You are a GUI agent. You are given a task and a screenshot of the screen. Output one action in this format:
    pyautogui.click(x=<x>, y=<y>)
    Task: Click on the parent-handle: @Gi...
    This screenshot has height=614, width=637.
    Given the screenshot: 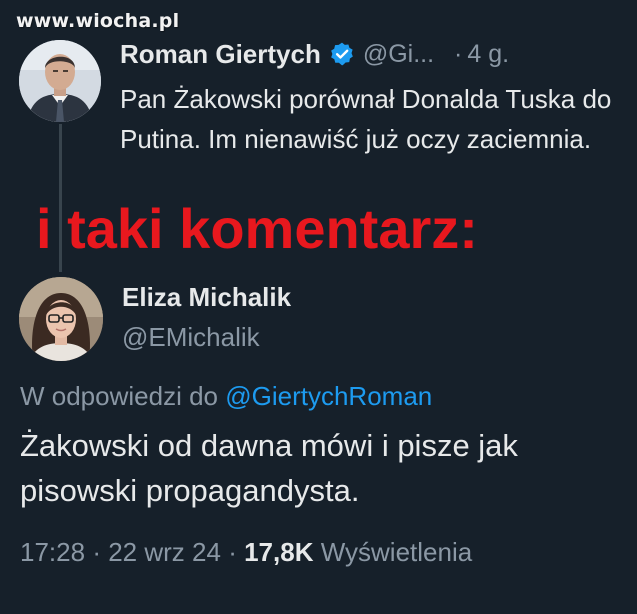 What is the action you would take?
    pyautogui.click(x=398, y=54)
    